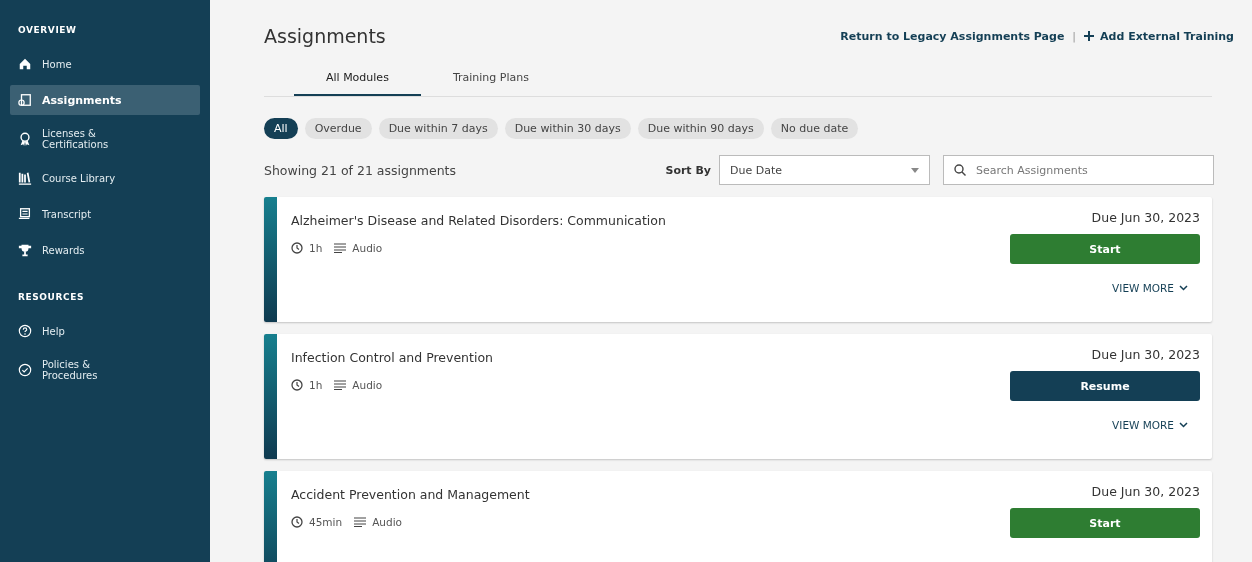  I want to click on award-ribbon-icon, so click(25, 139).